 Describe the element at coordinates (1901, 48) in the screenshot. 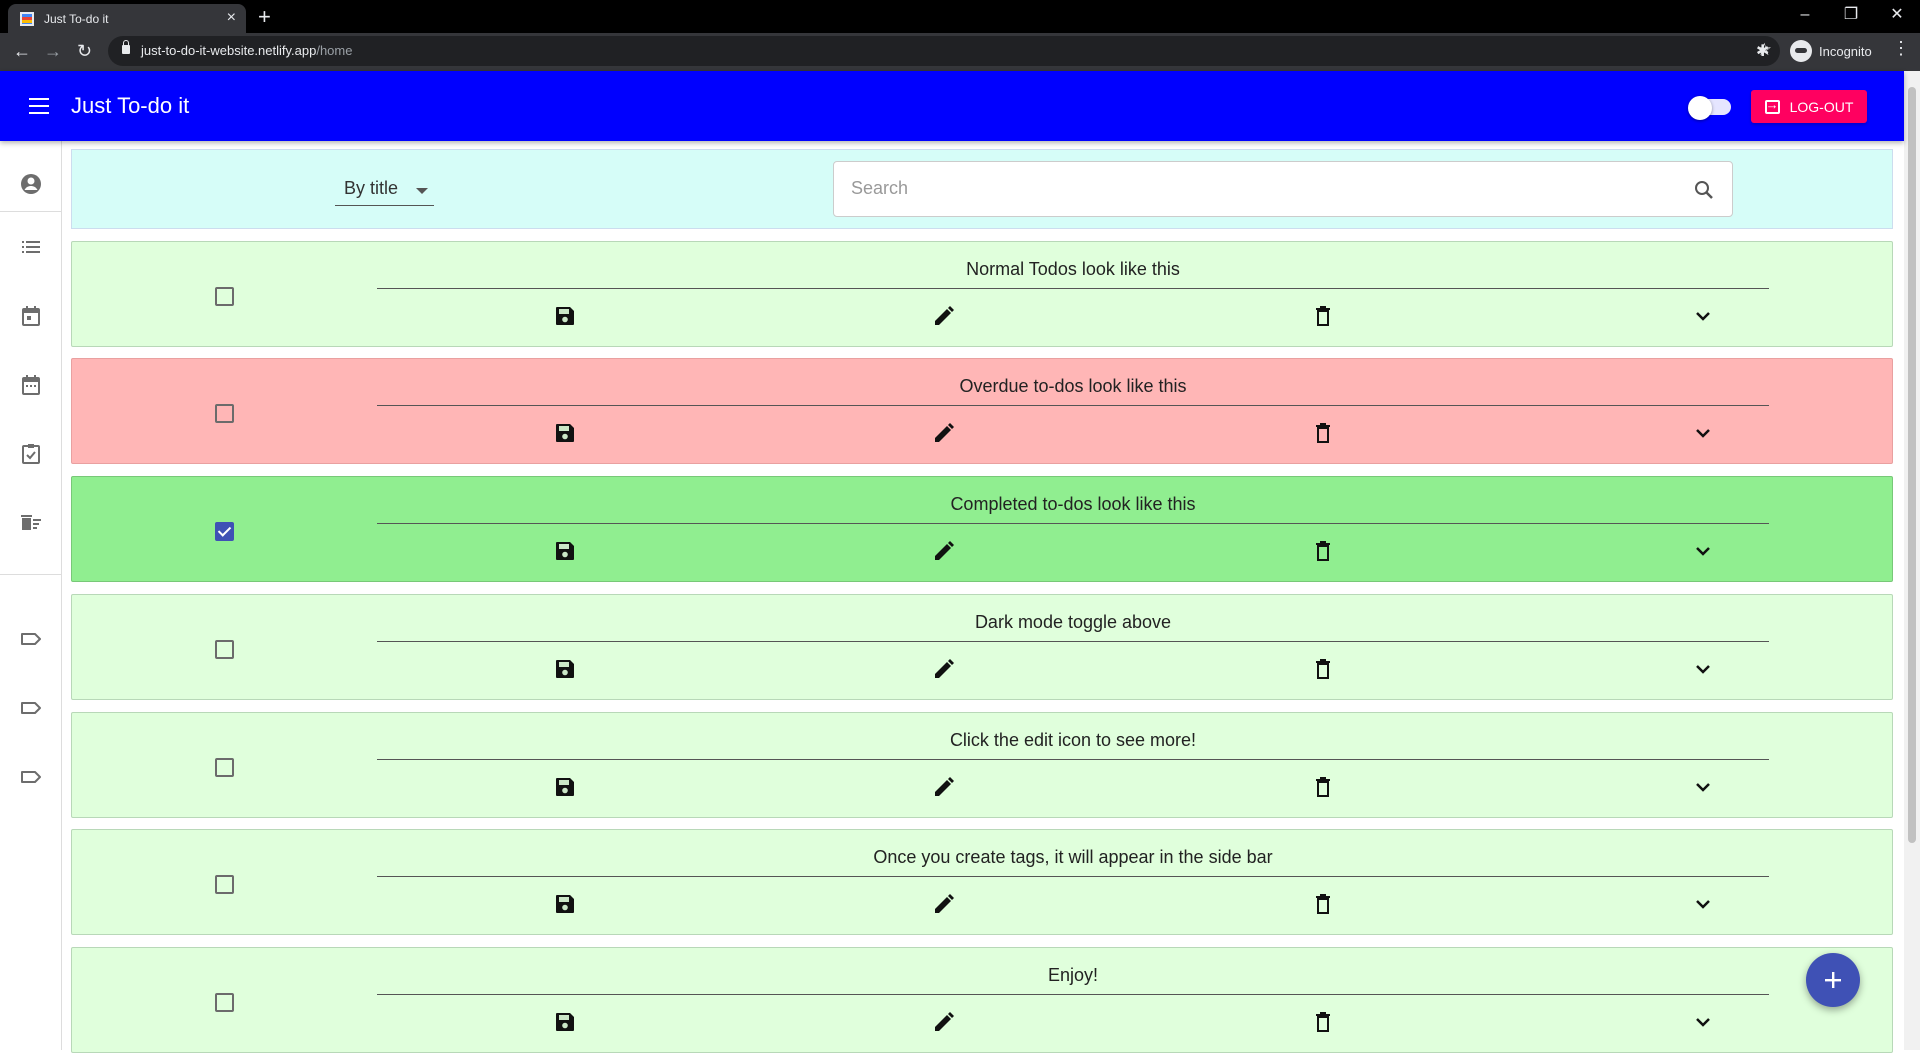

I see `browser-menu-icon: ⋮` at that location.